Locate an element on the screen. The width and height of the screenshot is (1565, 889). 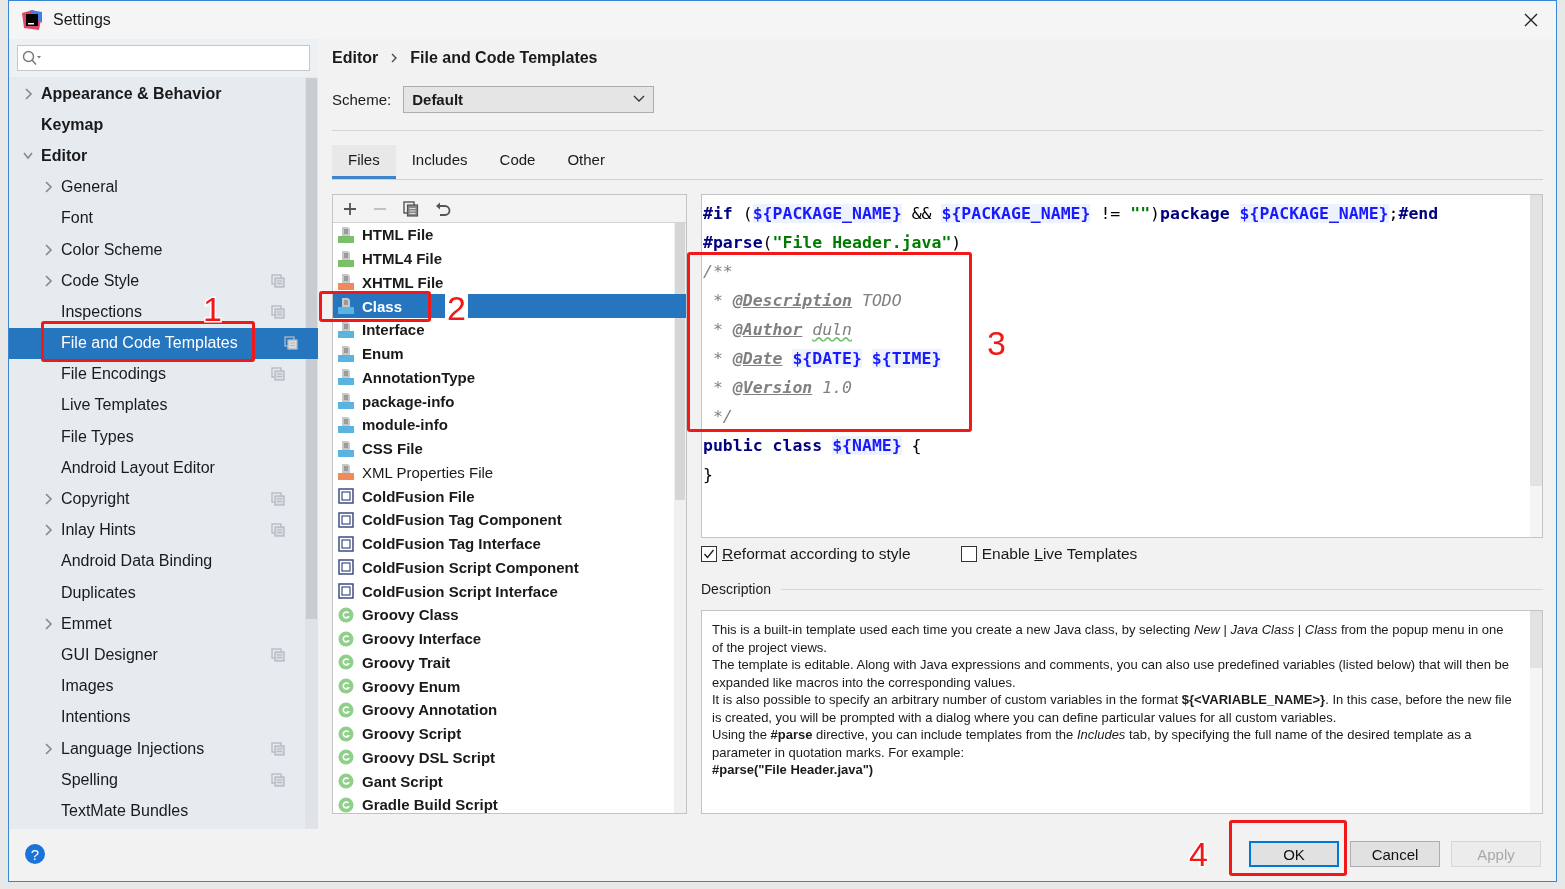
settings-tree-item: General is located at coordinates (89, 187).